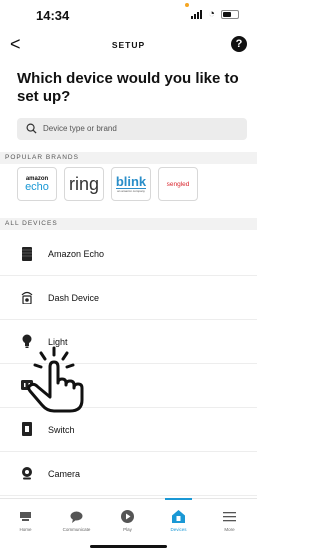  I want to click on wifi-icon: ◔, so click(211, 14).